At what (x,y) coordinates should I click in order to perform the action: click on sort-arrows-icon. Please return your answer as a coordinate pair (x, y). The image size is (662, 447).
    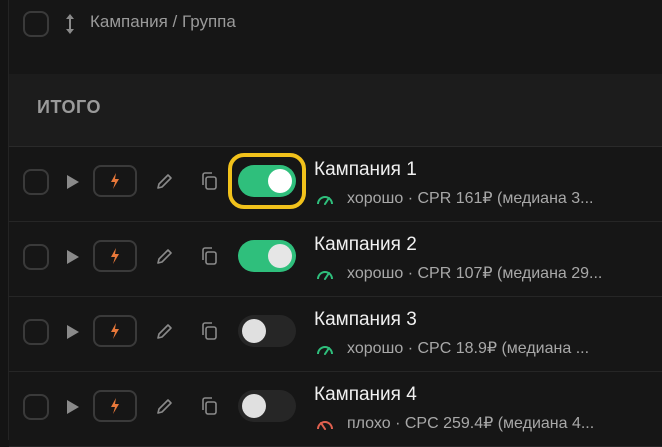
    Looking at the image, I should click on (70, 24).